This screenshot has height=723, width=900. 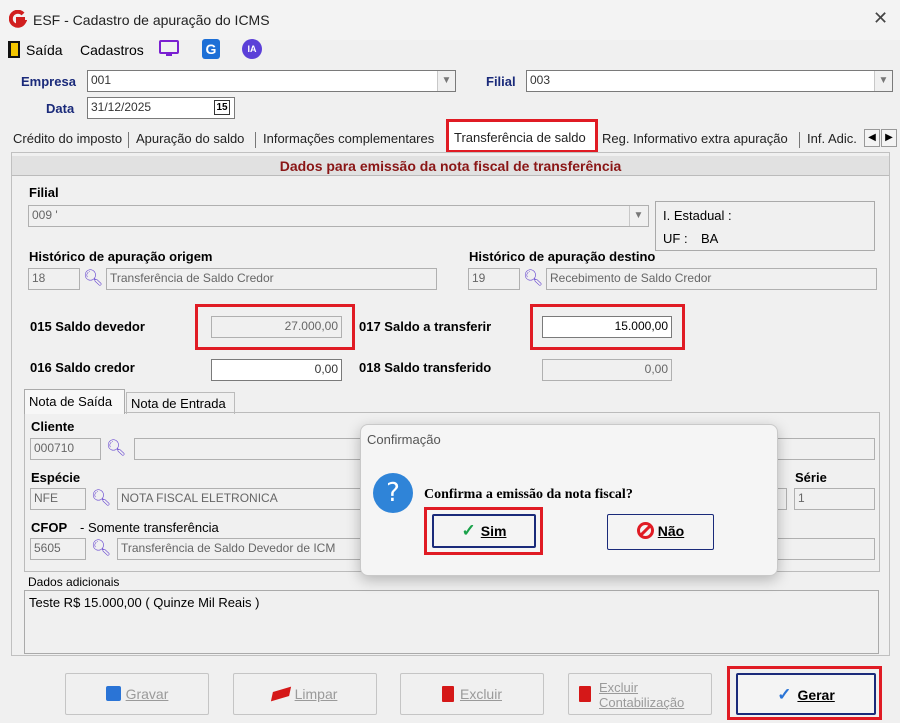 What do you see at coordinates (642, 702) in the screenshot?
I see `delete-accounting-label-2: Contabilização` at bounding box center [642, 702].